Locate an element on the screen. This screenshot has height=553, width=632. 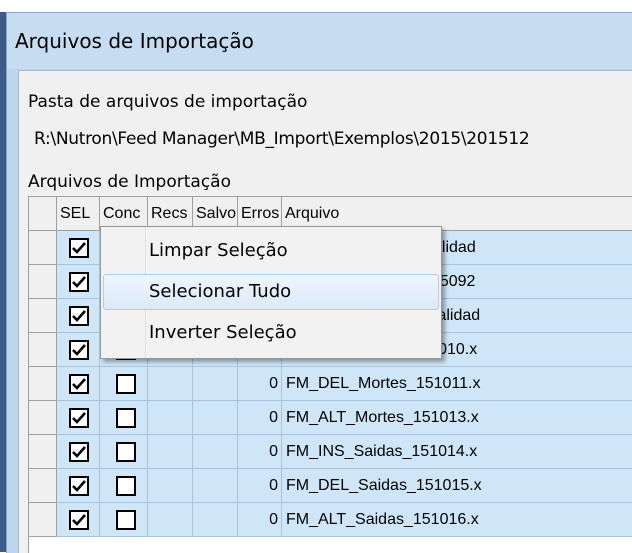
cell-arquivo: FM_ALT_Saidas_151016.x is located at coordinates (457, 520).